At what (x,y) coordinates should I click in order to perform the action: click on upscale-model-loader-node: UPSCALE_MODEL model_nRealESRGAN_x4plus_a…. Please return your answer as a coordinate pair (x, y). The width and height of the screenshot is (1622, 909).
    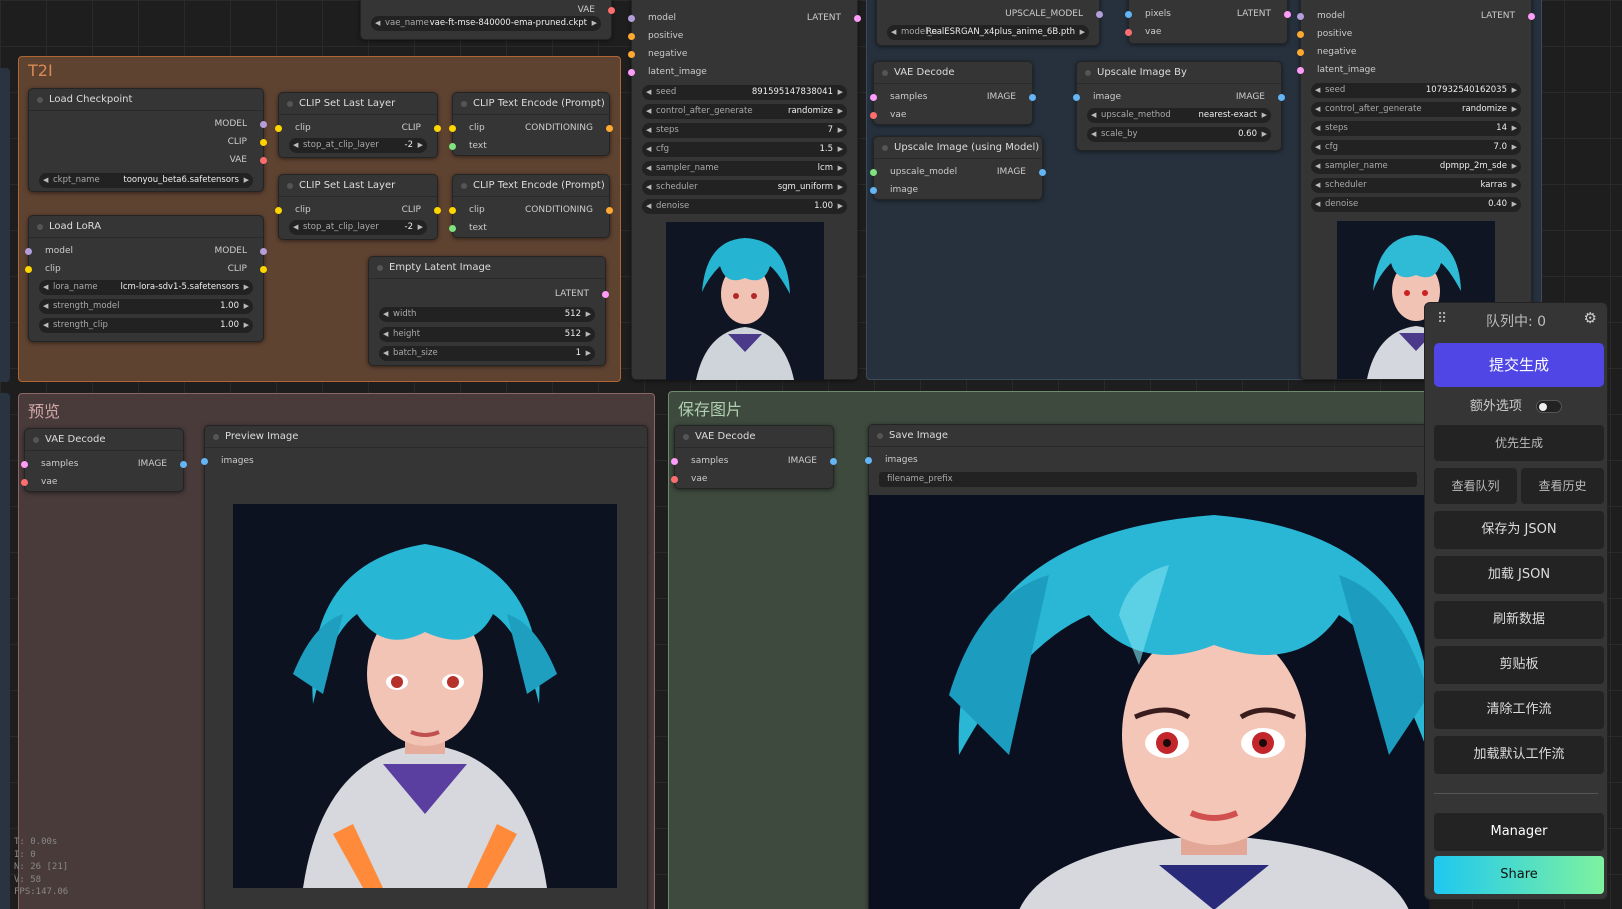
    Looking at the image, I should click on (989, 23).